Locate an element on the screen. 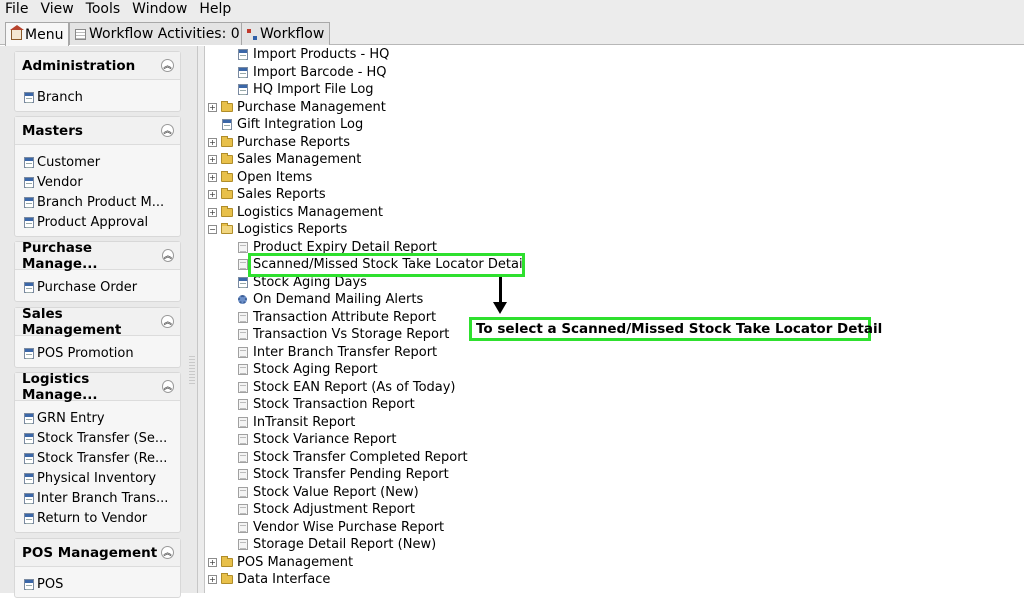 Image resolution: width=1024 pixels, height=598 pixels. section-header: Sales Management ︽ is located at coordinates (97, 321).